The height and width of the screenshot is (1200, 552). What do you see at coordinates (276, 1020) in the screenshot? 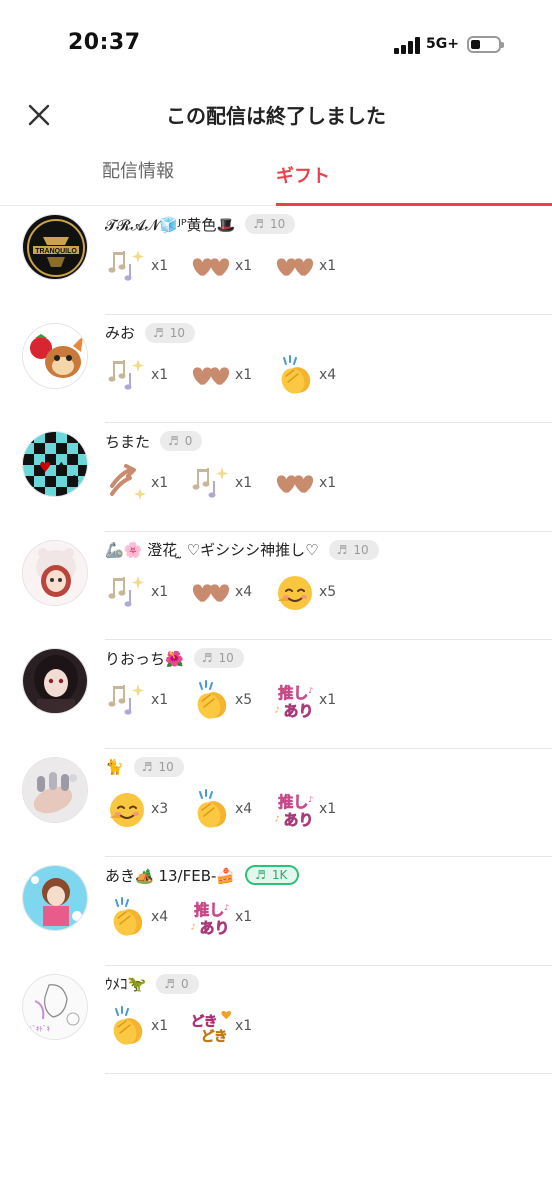
I see `gift-list-item: ﾄﾞｷﾄﾞｷ ｳﾒｺ🦖 ♬ 0 x1 どき どき x1` at bounding box center [276, 1020].